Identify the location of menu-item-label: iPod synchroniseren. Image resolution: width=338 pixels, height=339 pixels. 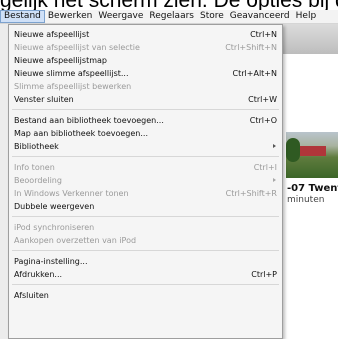
(54, 227).